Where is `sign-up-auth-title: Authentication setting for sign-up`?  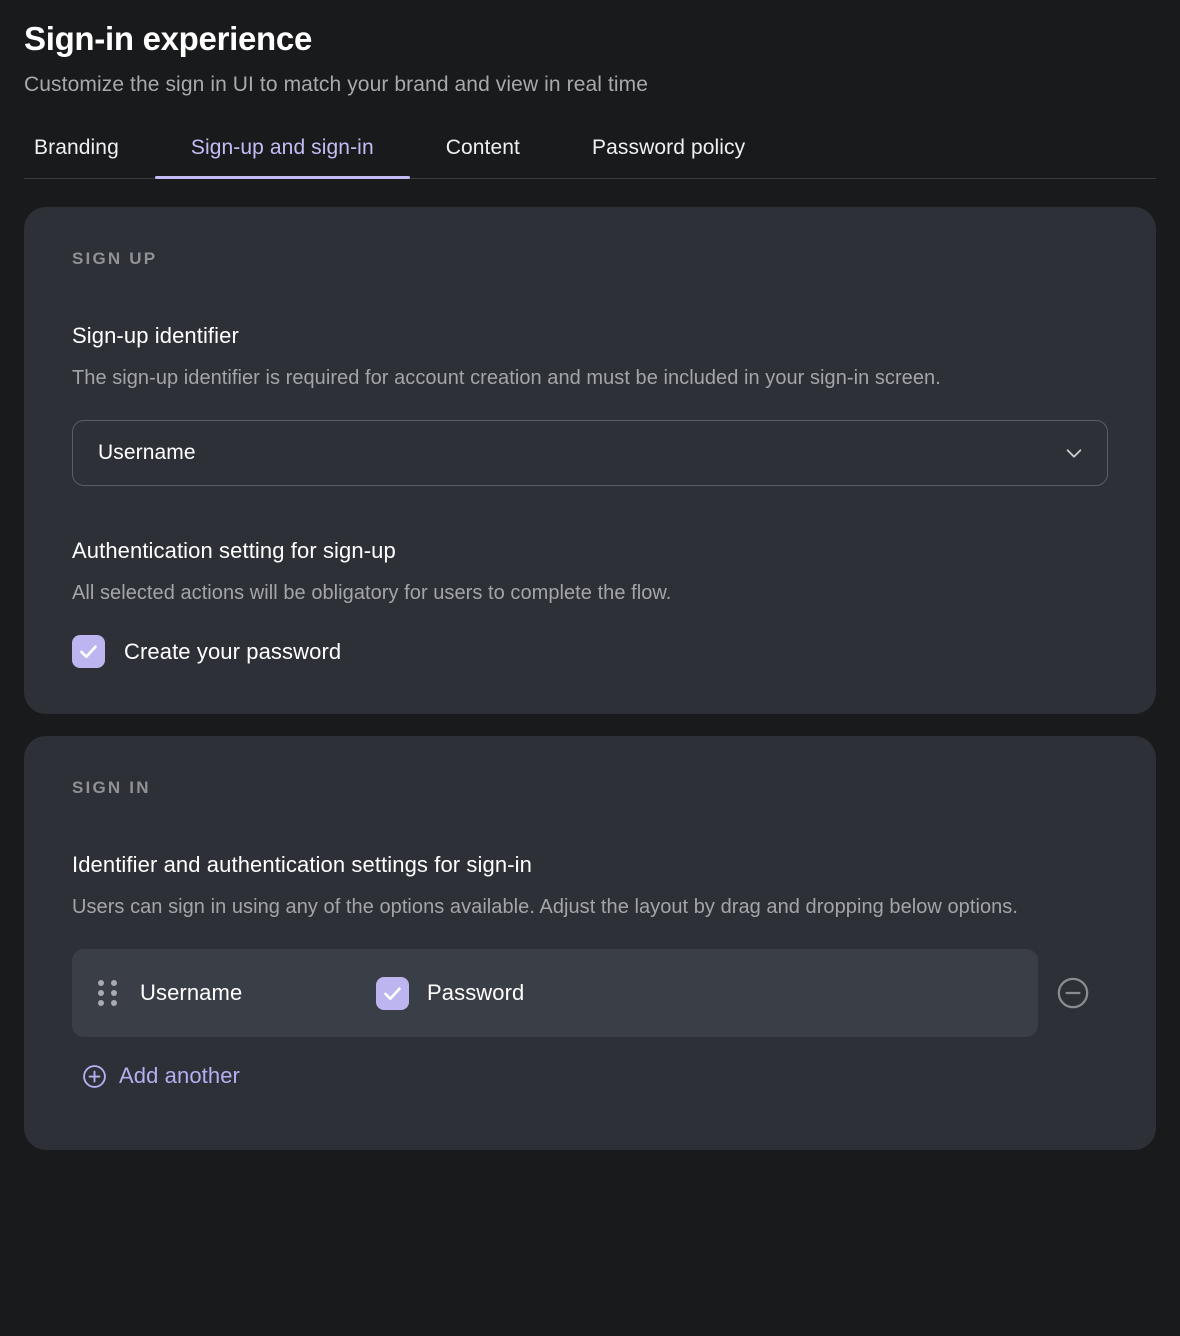
sign-up-auth-title: Authentication setting for sign-up is located at coordinates (234, 550).